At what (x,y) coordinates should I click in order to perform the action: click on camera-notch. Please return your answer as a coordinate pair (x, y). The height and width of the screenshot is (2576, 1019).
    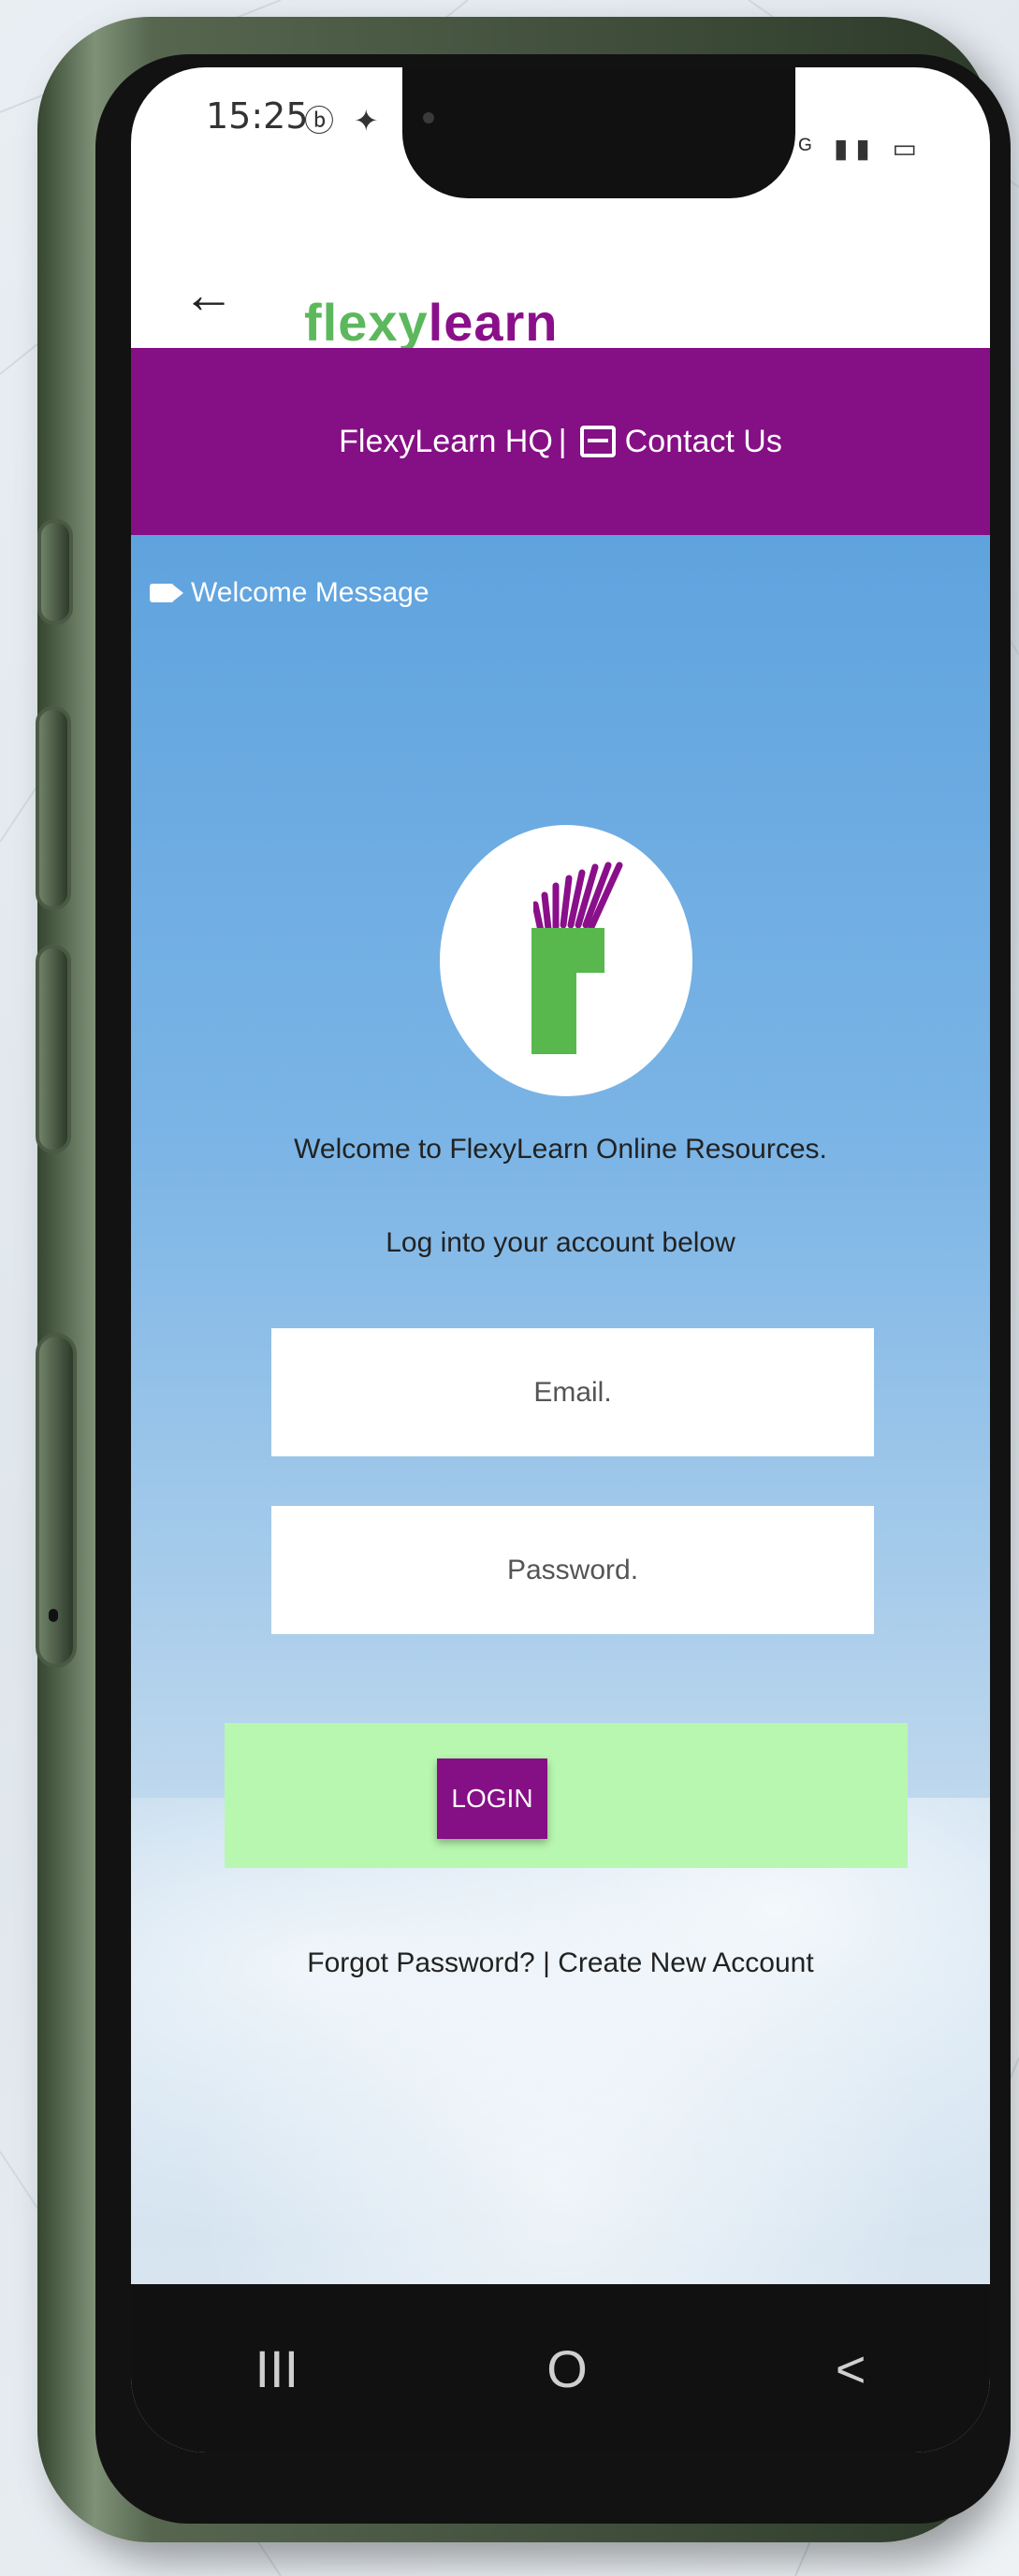
    Looking at the image, I should click on (599, 132).